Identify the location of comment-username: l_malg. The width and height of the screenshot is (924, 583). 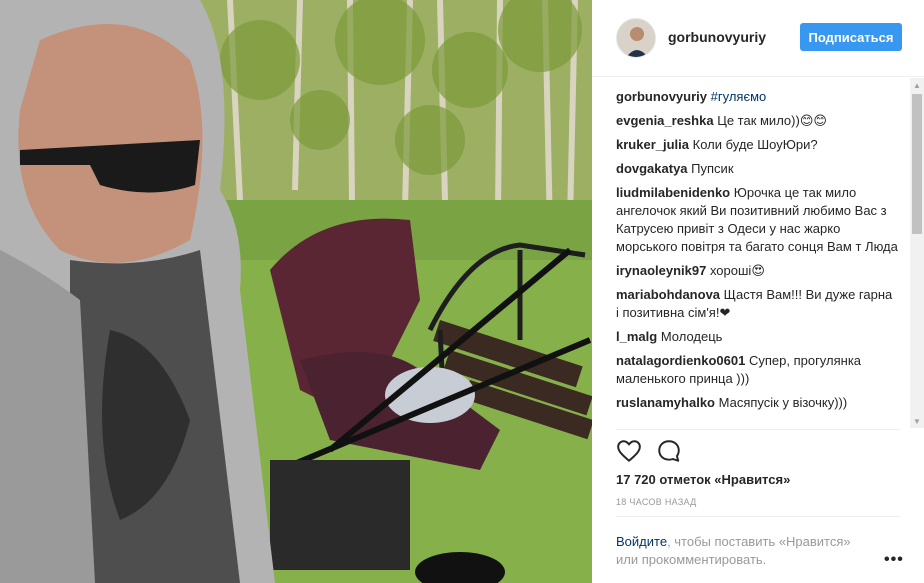
(636, 336).